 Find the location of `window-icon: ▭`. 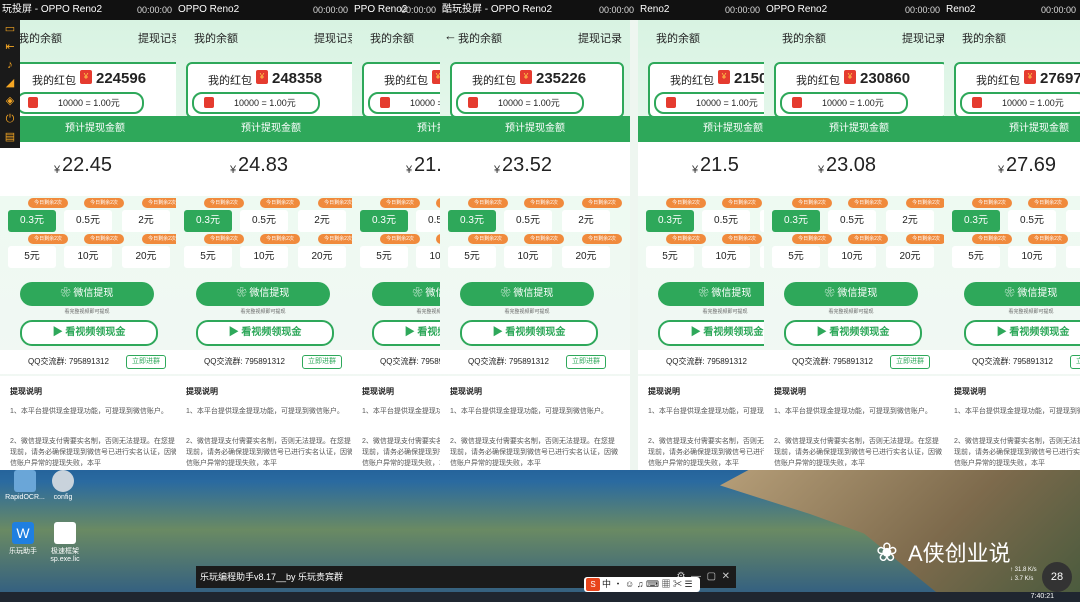

window-icon: ▭ is located at coordinates (10, 29).